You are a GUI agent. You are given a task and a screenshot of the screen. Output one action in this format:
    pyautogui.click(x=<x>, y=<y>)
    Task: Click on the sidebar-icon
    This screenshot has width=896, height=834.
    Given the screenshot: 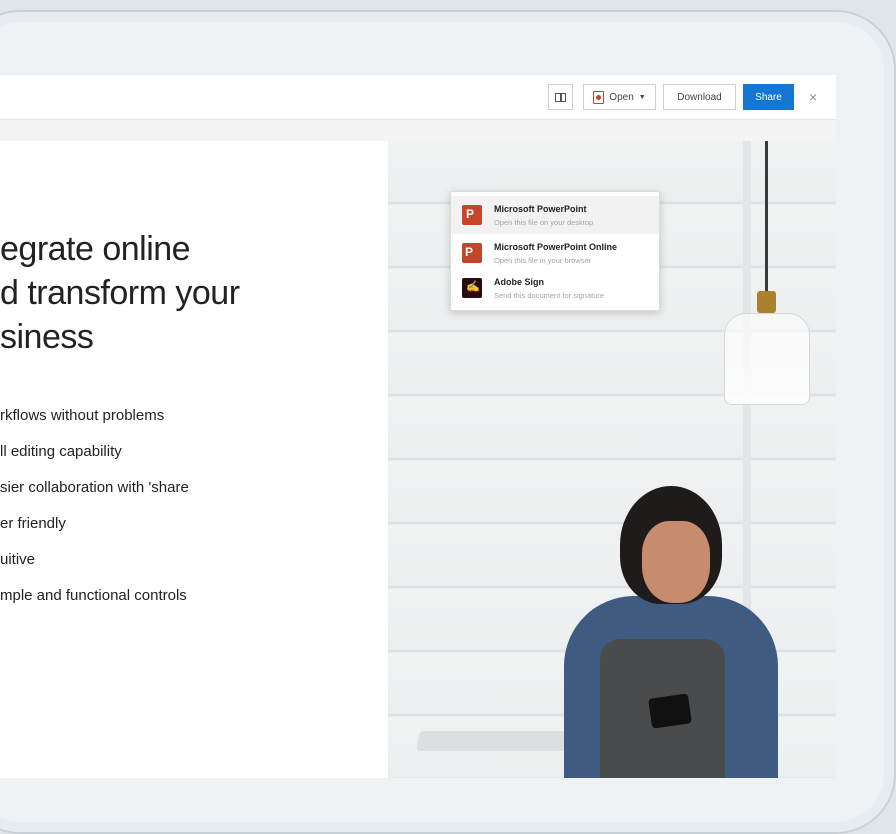 What is the action you would take?
    pyautogui.click(x=560, y=97)
    